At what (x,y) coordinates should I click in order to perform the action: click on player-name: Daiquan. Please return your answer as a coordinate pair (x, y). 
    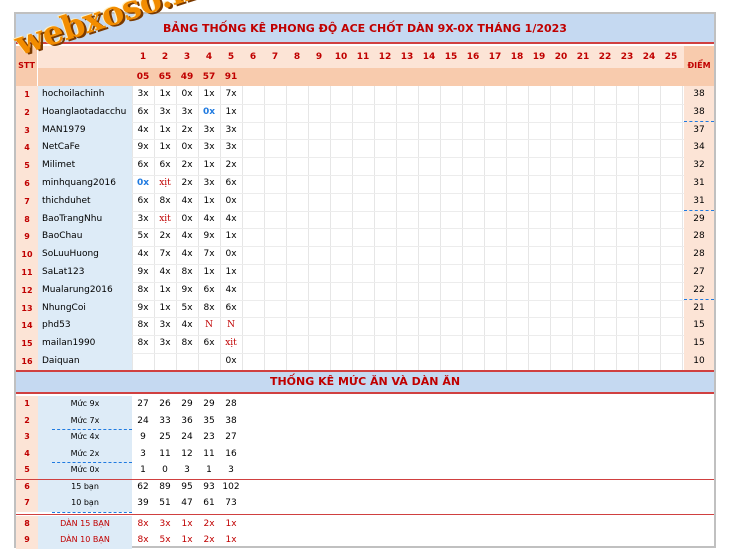
    Looking at the image, I should click on (85, 362).